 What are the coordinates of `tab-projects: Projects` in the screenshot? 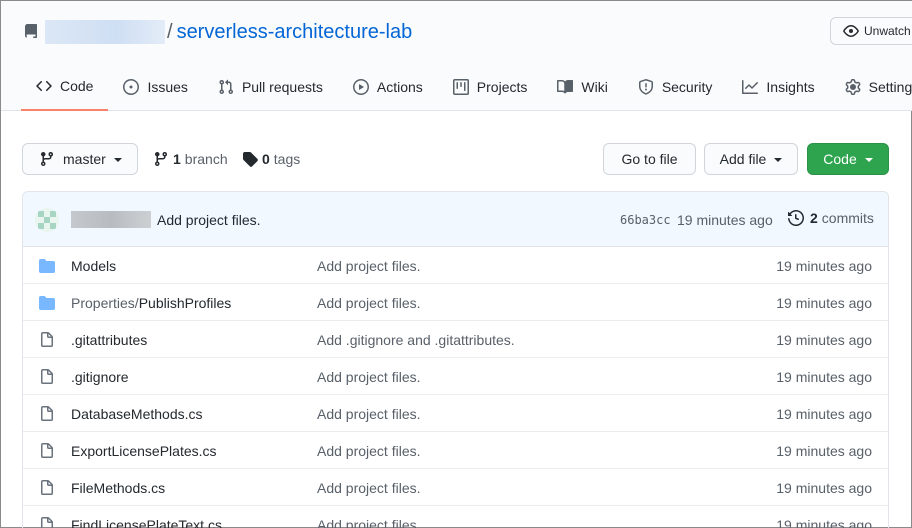 It's located at (490, 87).